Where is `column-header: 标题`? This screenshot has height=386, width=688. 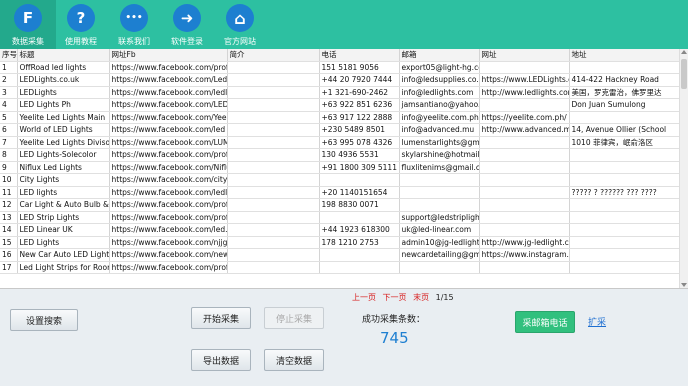 column-header: 标题 is located at coordinates (63, 55).